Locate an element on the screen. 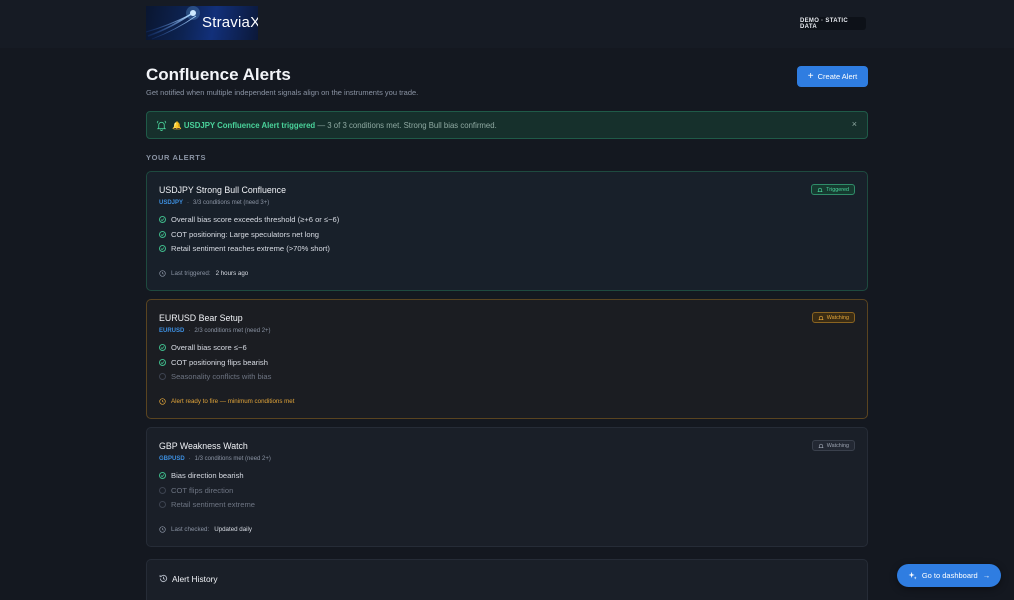 The height and width of the screenshot is (600, 1014). alert-meta: USDJPY · 3/3 conditions met (need 3+) is located at coordinates (214, 203).